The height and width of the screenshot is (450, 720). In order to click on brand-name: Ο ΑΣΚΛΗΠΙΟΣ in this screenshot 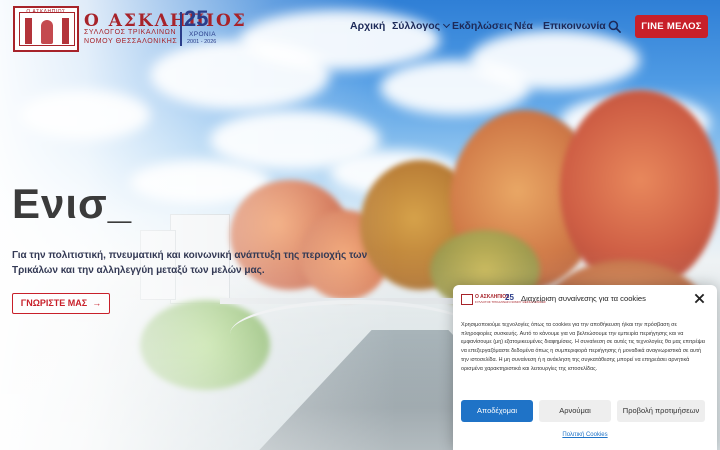, I will do `click(164, 21)`.